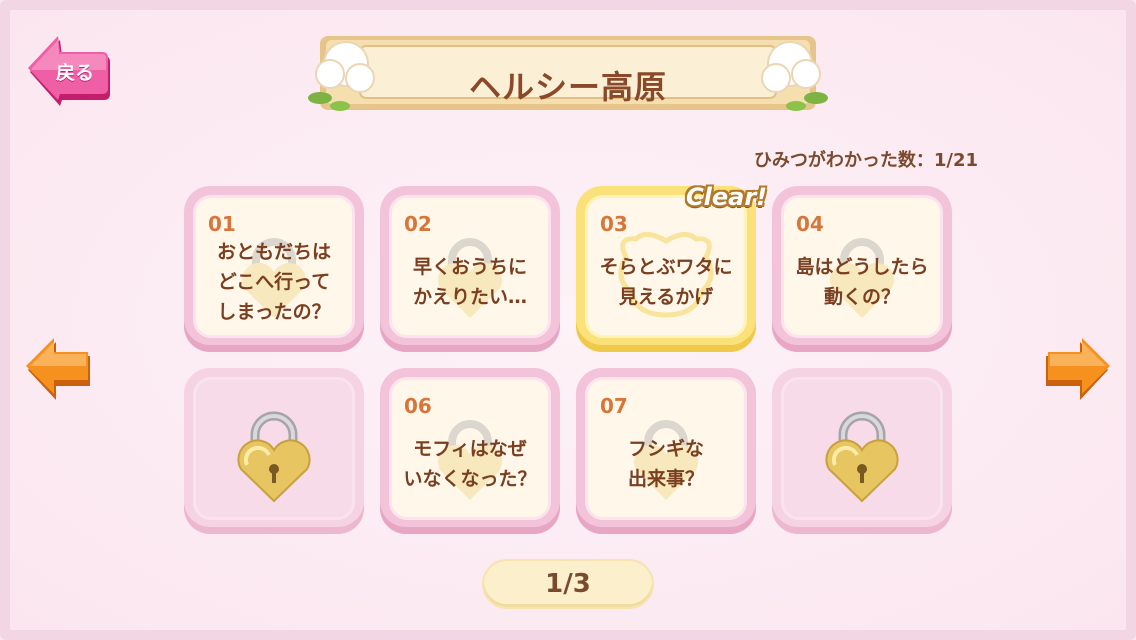 The image size is (1136, 640). I want to click on episode-card-04: 04 島はどうしたら 動くの？, so click(862, 269).